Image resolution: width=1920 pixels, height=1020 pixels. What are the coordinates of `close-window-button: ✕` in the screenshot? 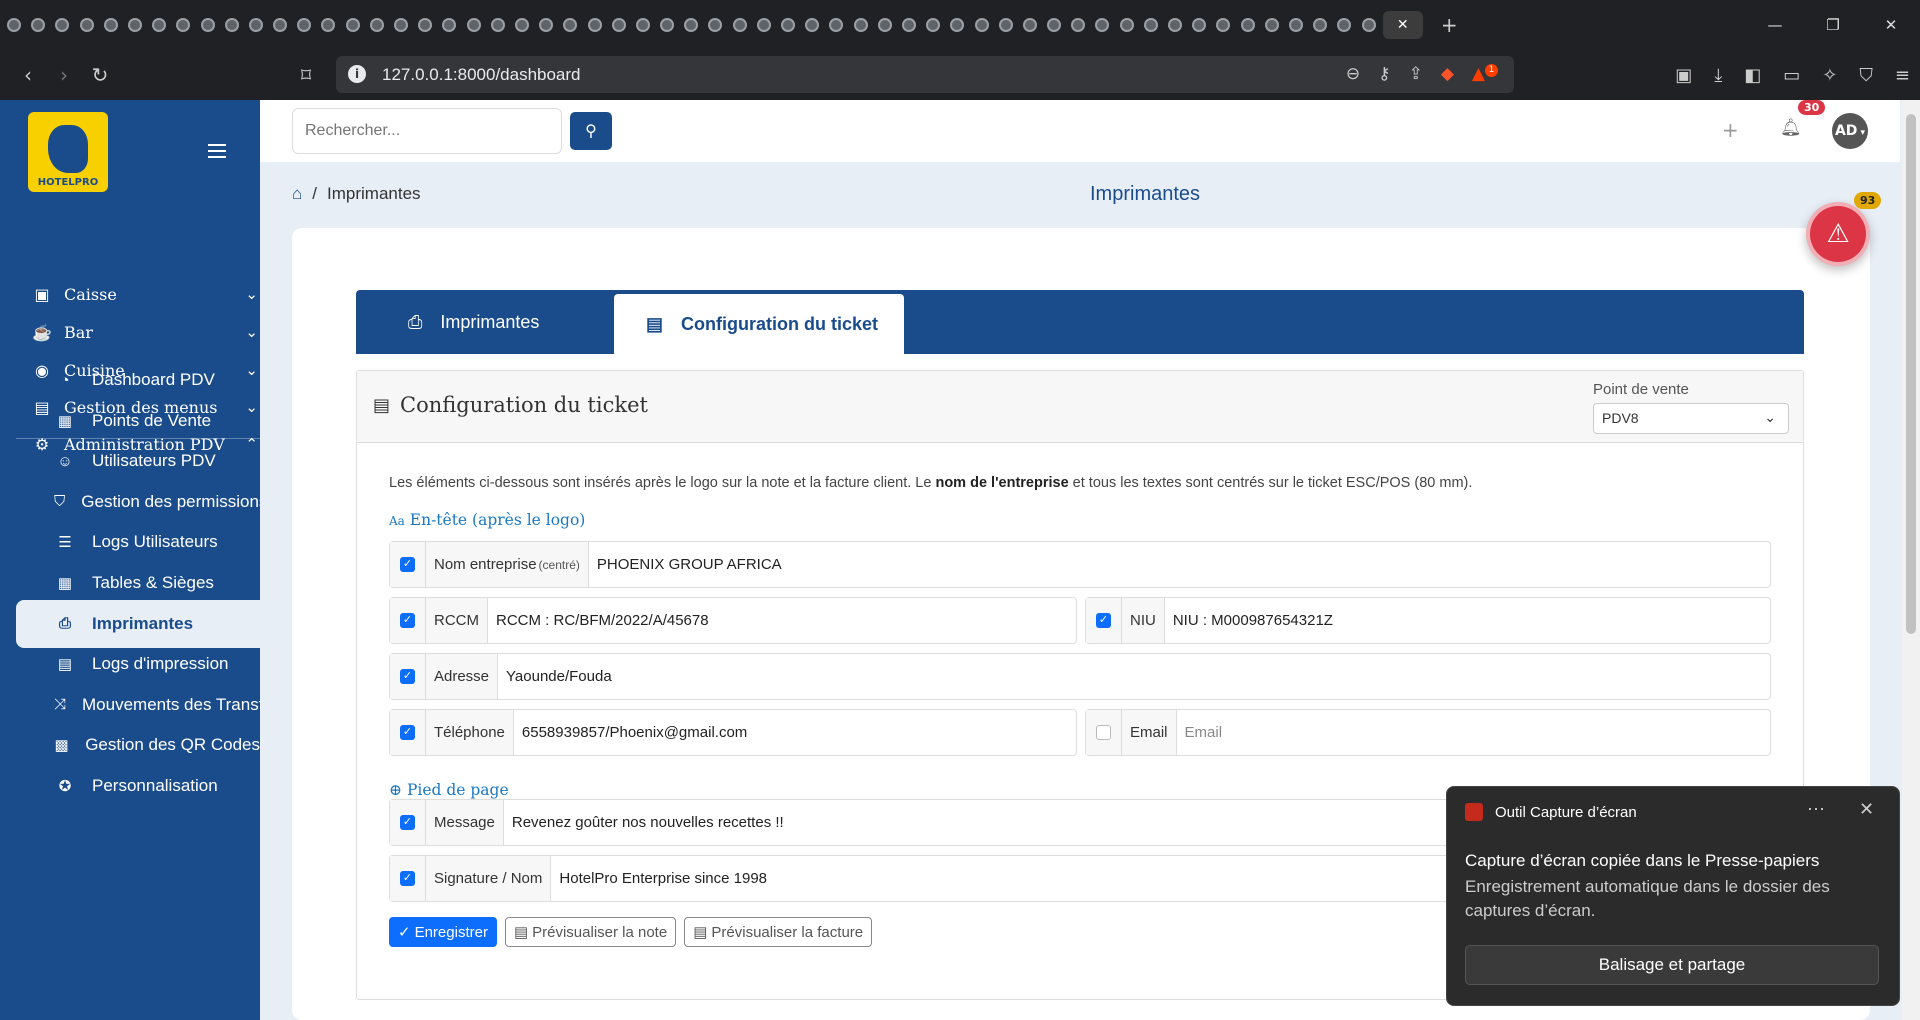 It's located at (1891, 25).